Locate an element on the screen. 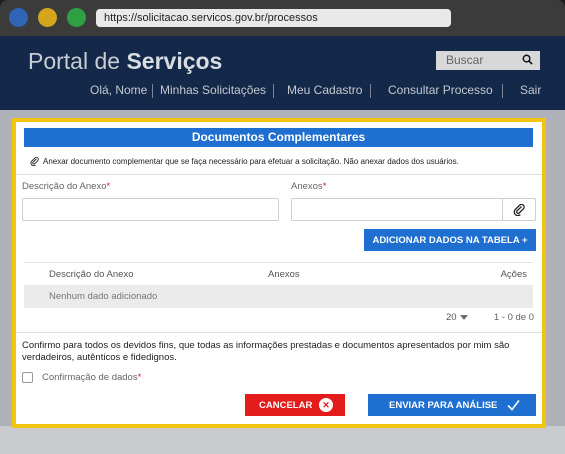 The image size is (565, 454). close-icon: ✕ is located at coordinates (326, 405).